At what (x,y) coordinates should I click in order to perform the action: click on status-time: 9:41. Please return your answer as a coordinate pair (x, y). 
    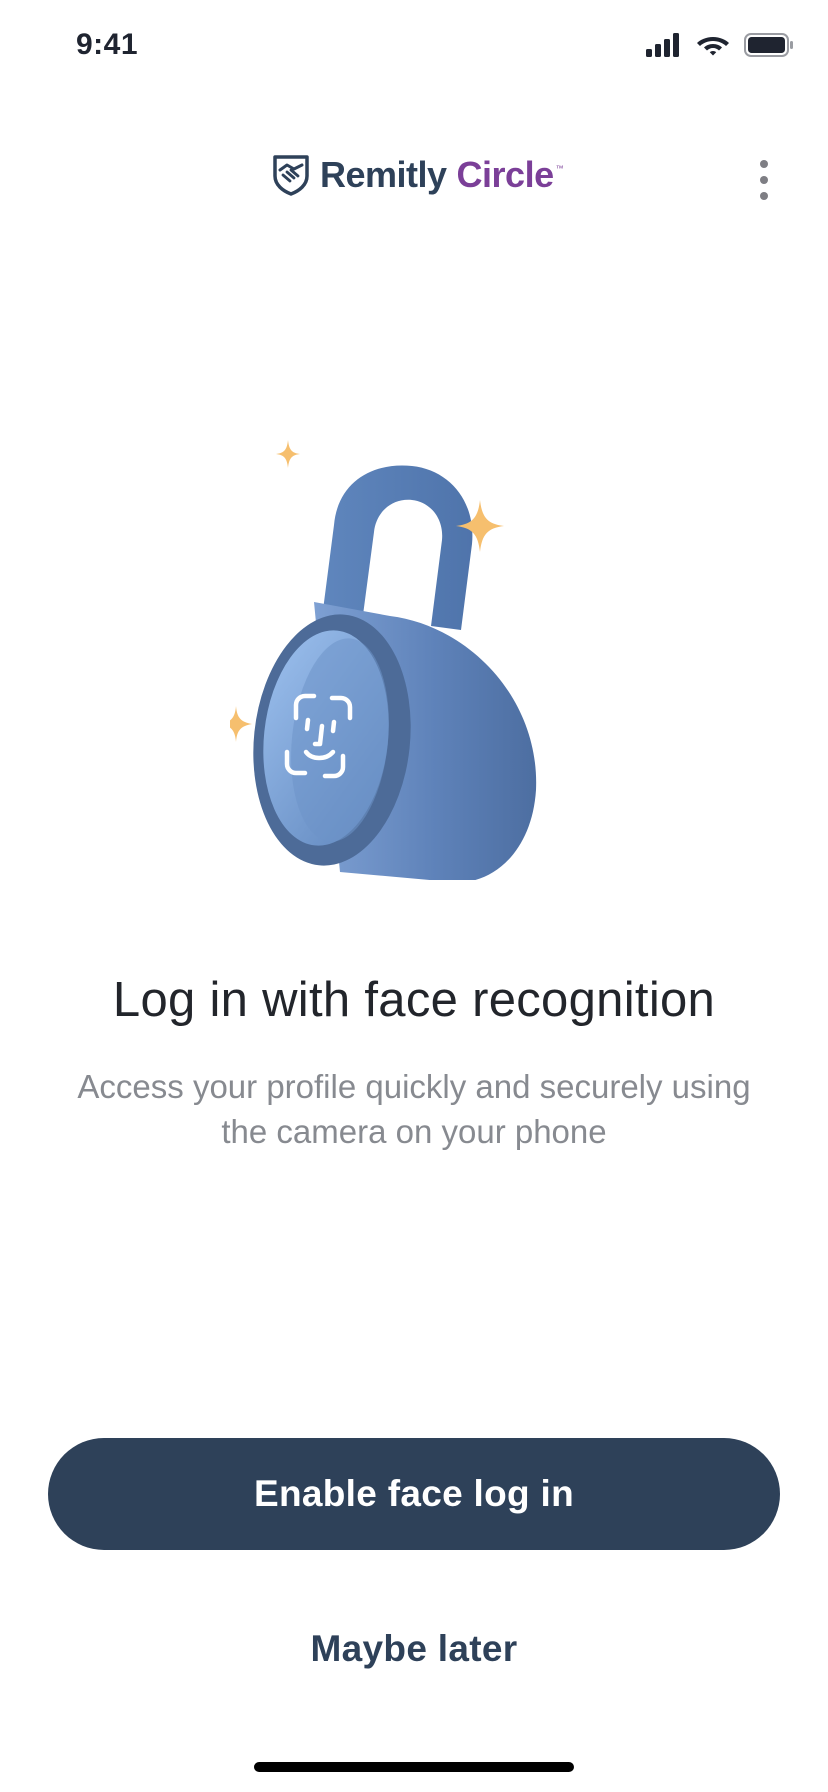
    Looking at the image, I should click on (107, 44).